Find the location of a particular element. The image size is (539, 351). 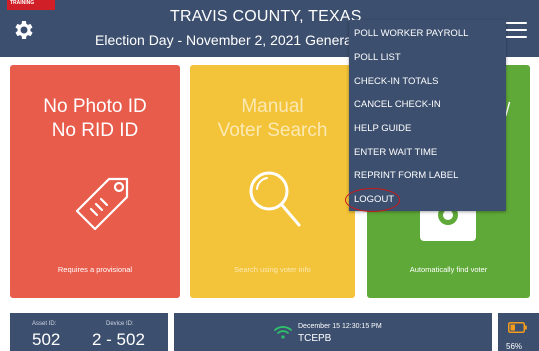

menu-item-check-in-totals: CHECK-IN TOTALS is located at coordinates (396, 81).